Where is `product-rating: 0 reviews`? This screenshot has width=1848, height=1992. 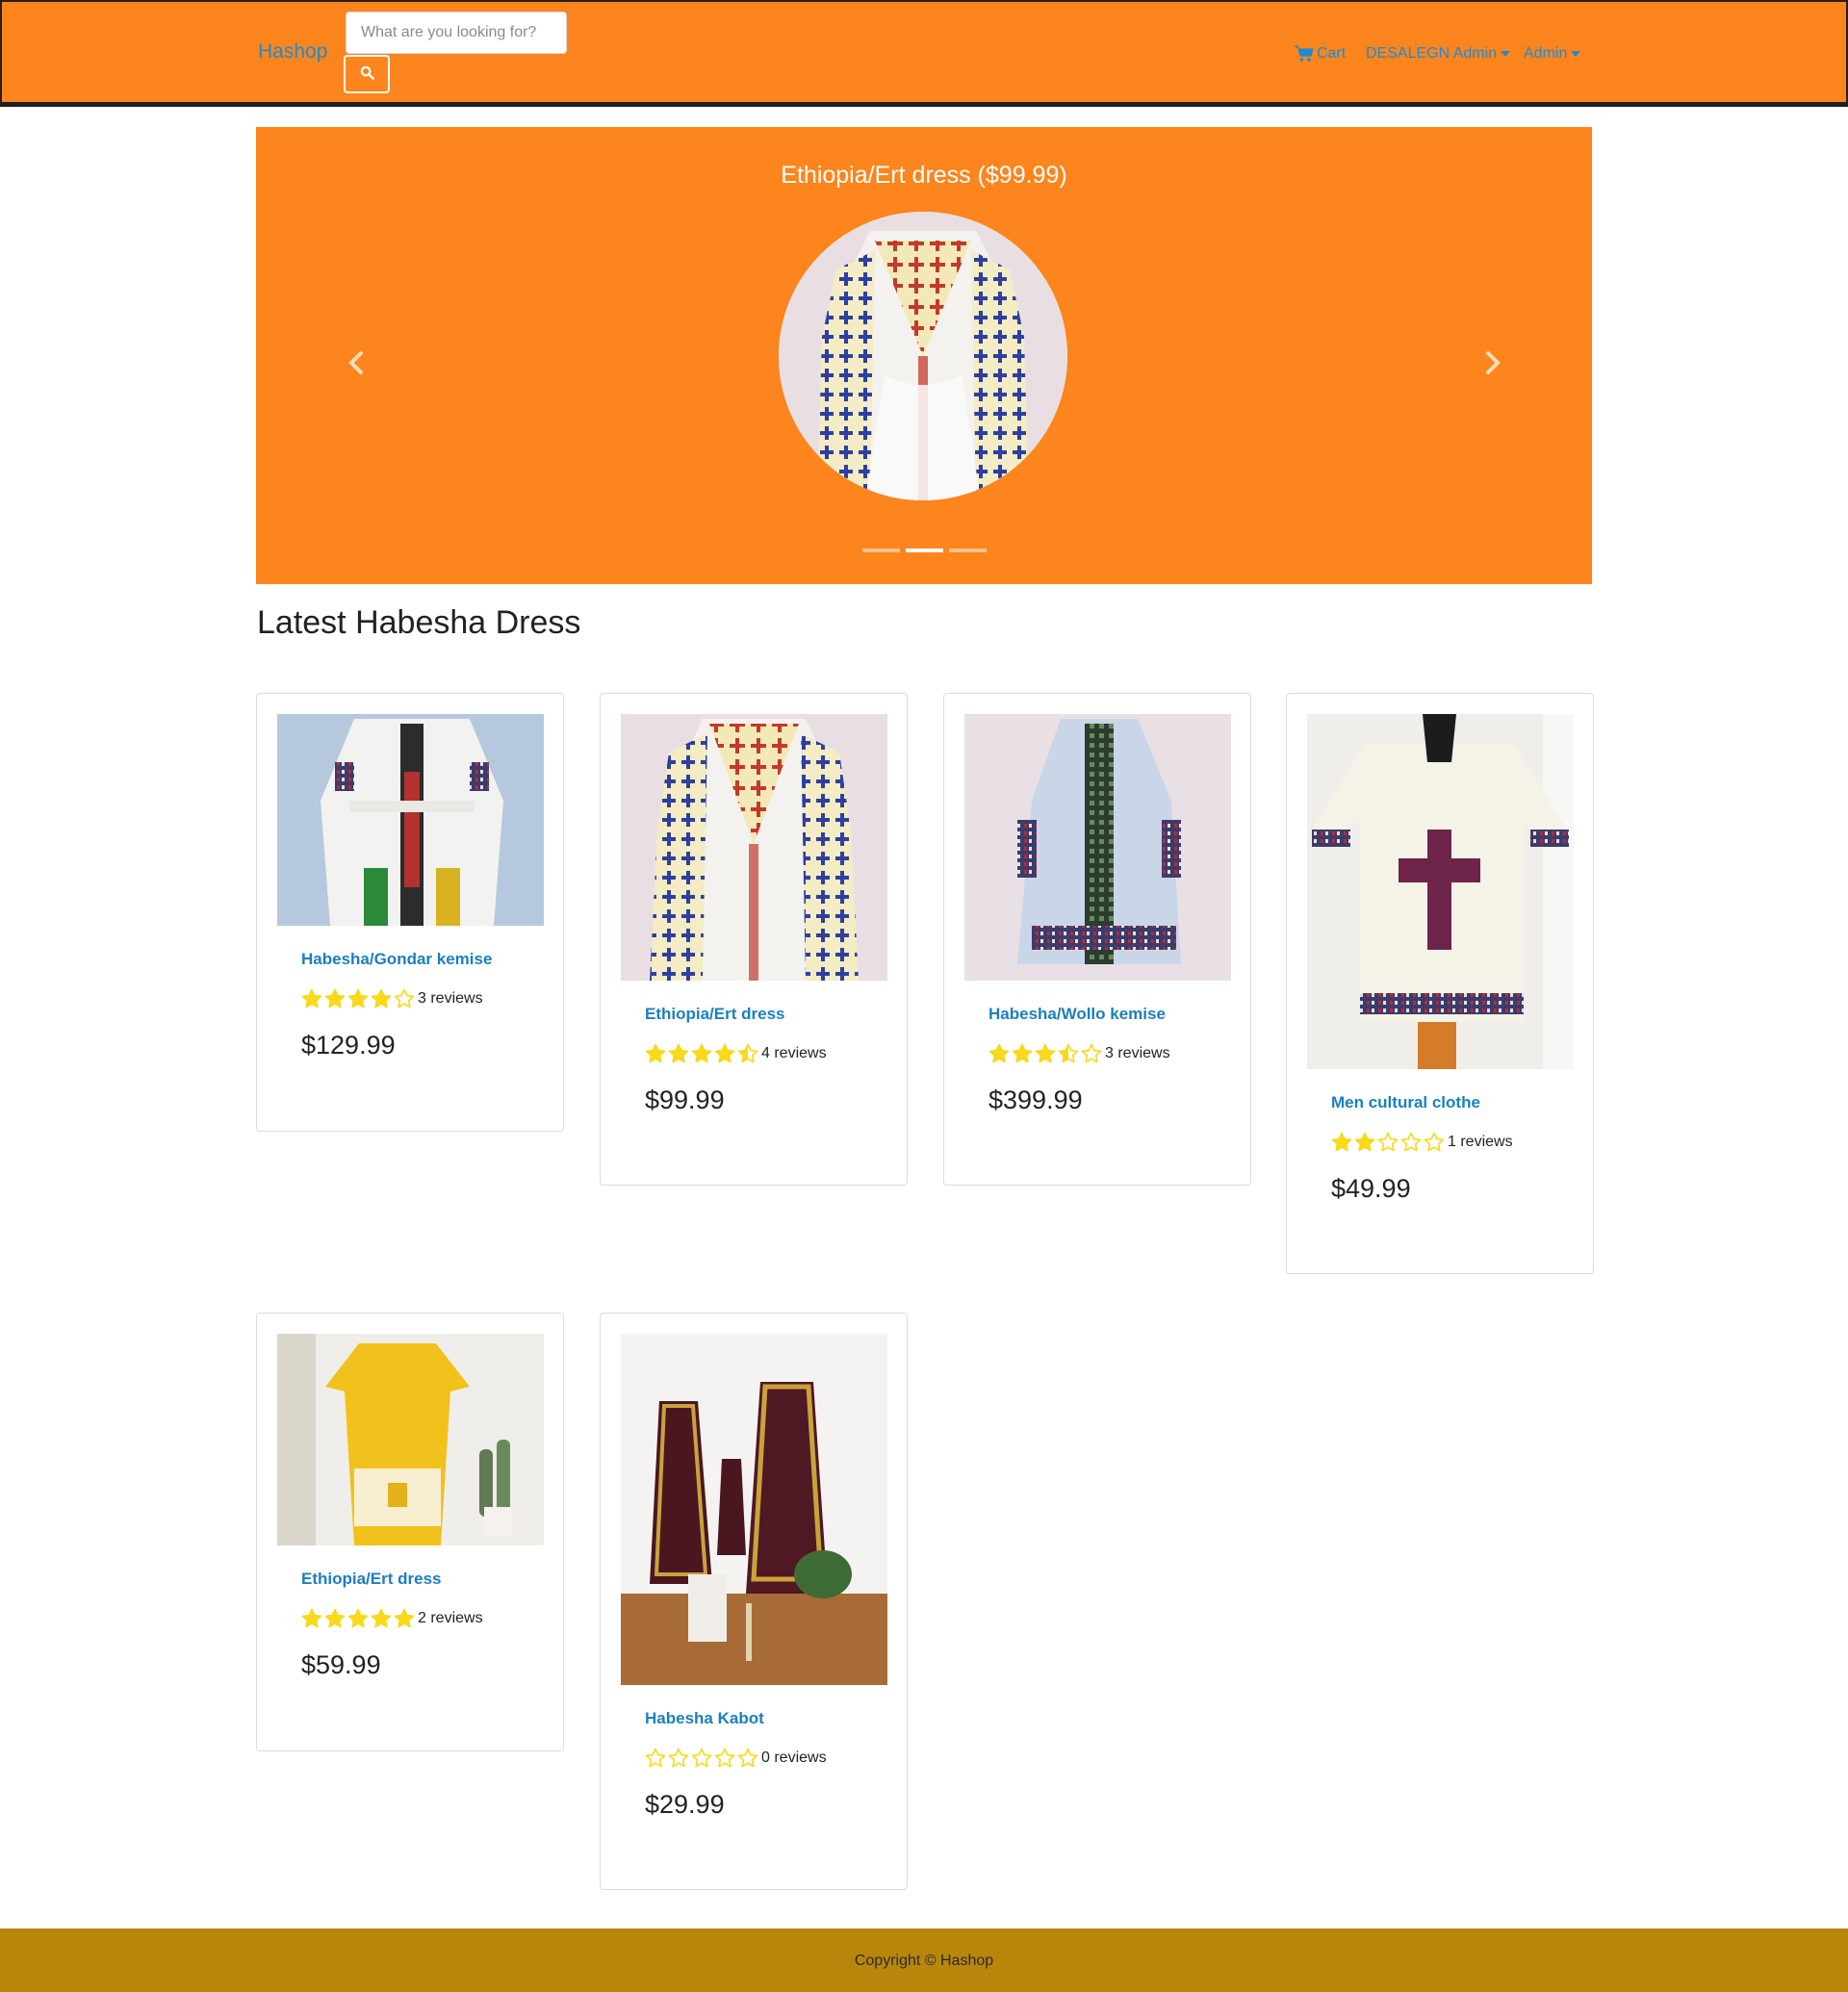 product-rating: 0 reviews is located at coordinates (765, 1758).